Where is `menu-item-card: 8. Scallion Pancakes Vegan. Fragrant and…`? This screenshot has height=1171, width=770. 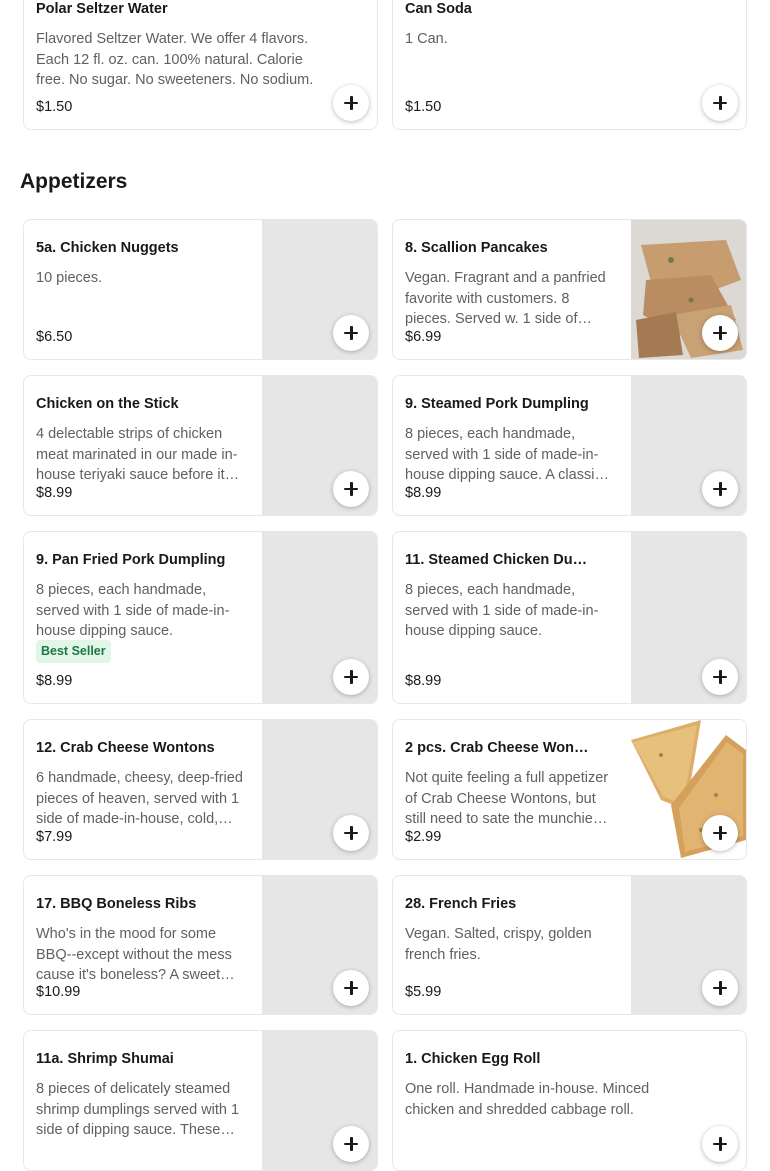 menu-item-card: 8. Scallion Pancakes Vegan. Fragrant and… is located at coordinates (569, 289).